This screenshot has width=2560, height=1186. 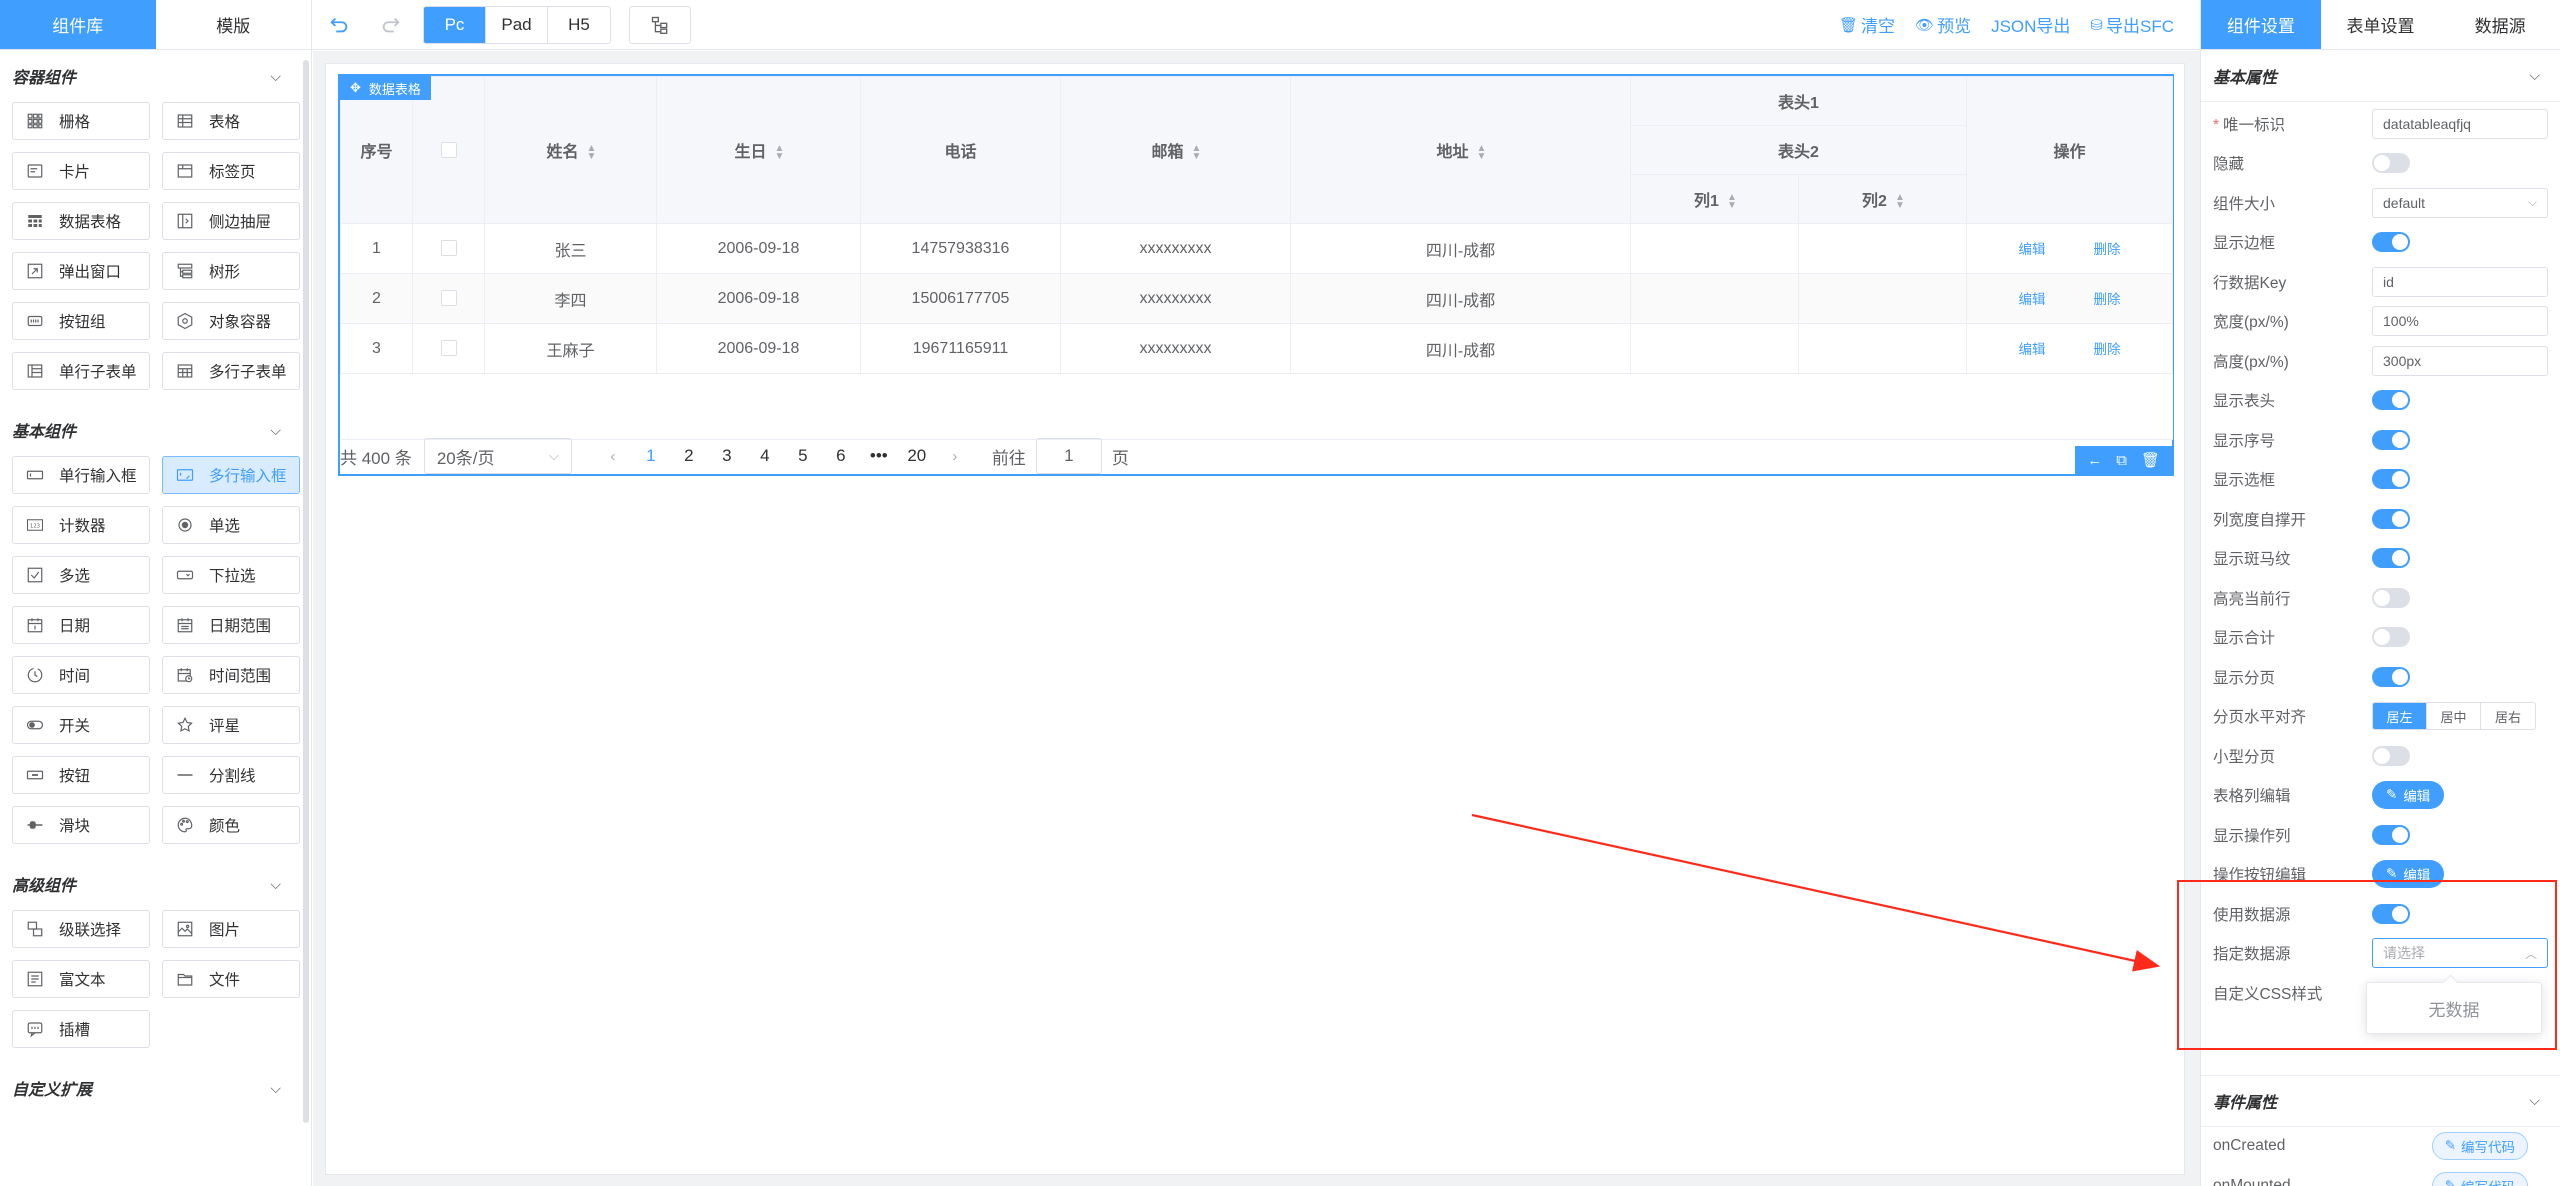 I want to click on header-col1: 列1 ▲ ▼, so click(x=1714, y=199).